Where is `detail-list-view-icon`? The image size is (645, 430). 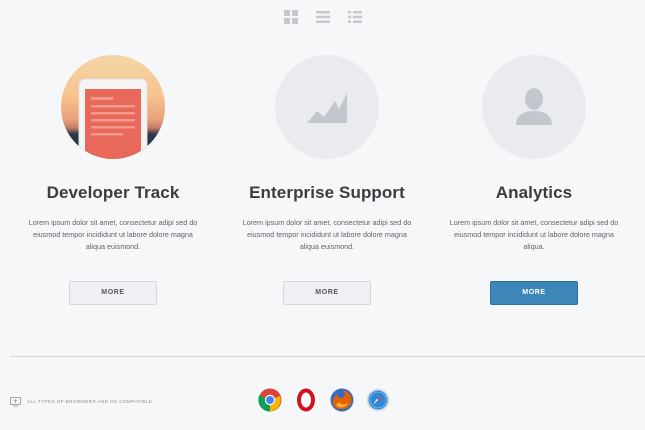
detail-list-view-icon is located at coordinates (354, 17).